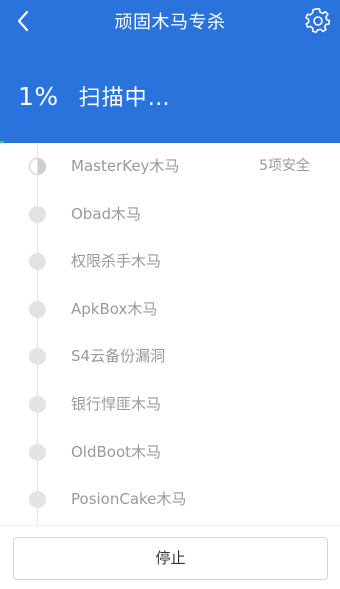 The width and height of the screenshot is (340, 589). Describe the element at coordinates (116, 451) in the screenshot. I see `scan-item-name: OldBoot木马` at that location.